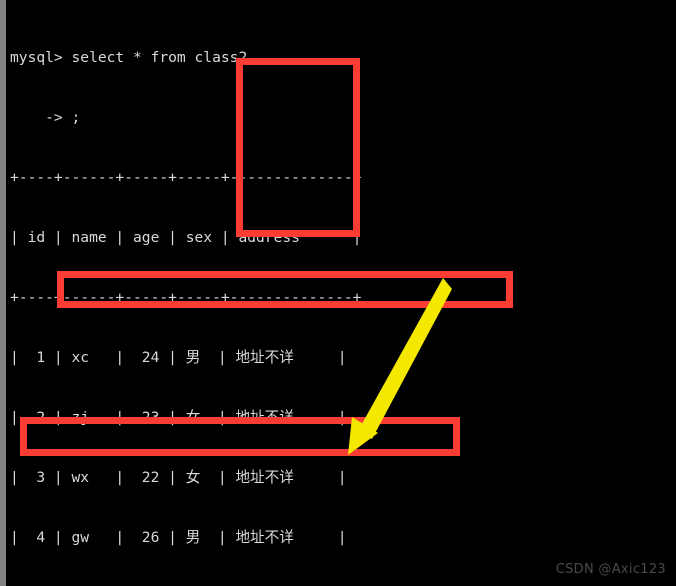 The width and height of the screenshot is (676, 586). Describe the element at coordinates (178, 537) in the screenshot. I see `terminal-line: | 4 | gw | 26 | 男 | 地址不详 |` at that location.